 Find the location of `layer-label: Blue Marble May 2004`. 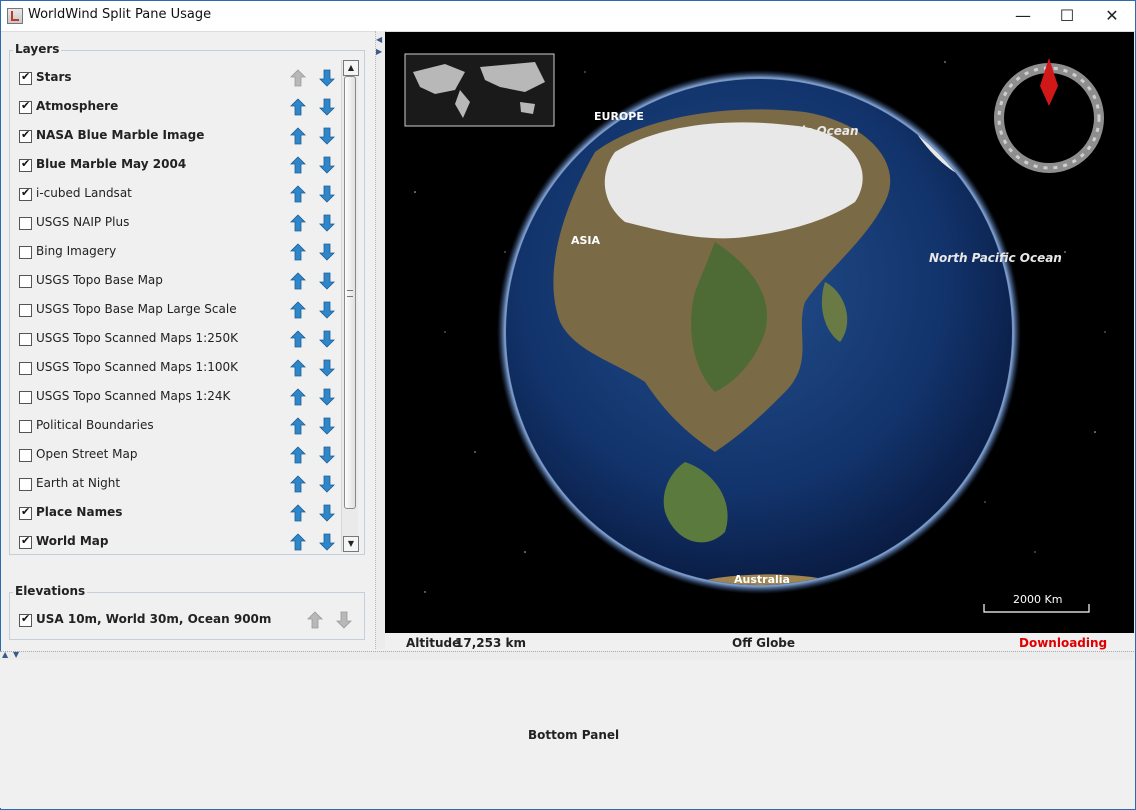

layer-label: Blue Marble May 2004 is located at coordinates (111, 164).